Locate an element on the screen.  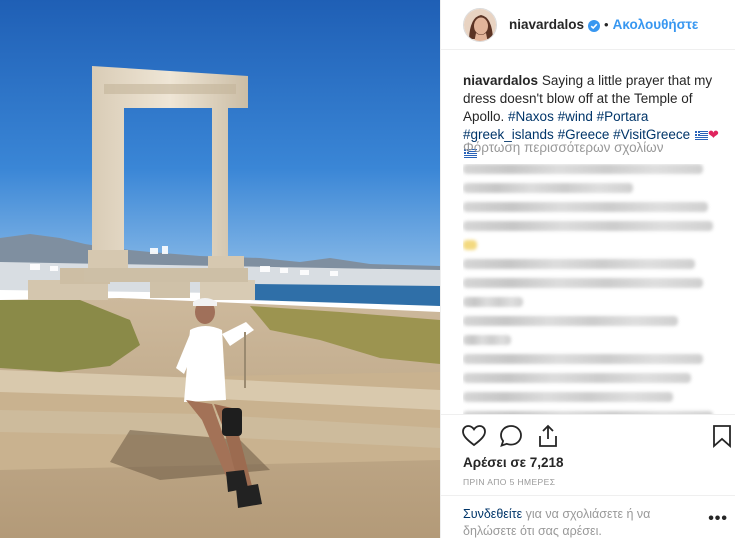
hashtag-portara: #Portara is located at coordinates (623, 116).